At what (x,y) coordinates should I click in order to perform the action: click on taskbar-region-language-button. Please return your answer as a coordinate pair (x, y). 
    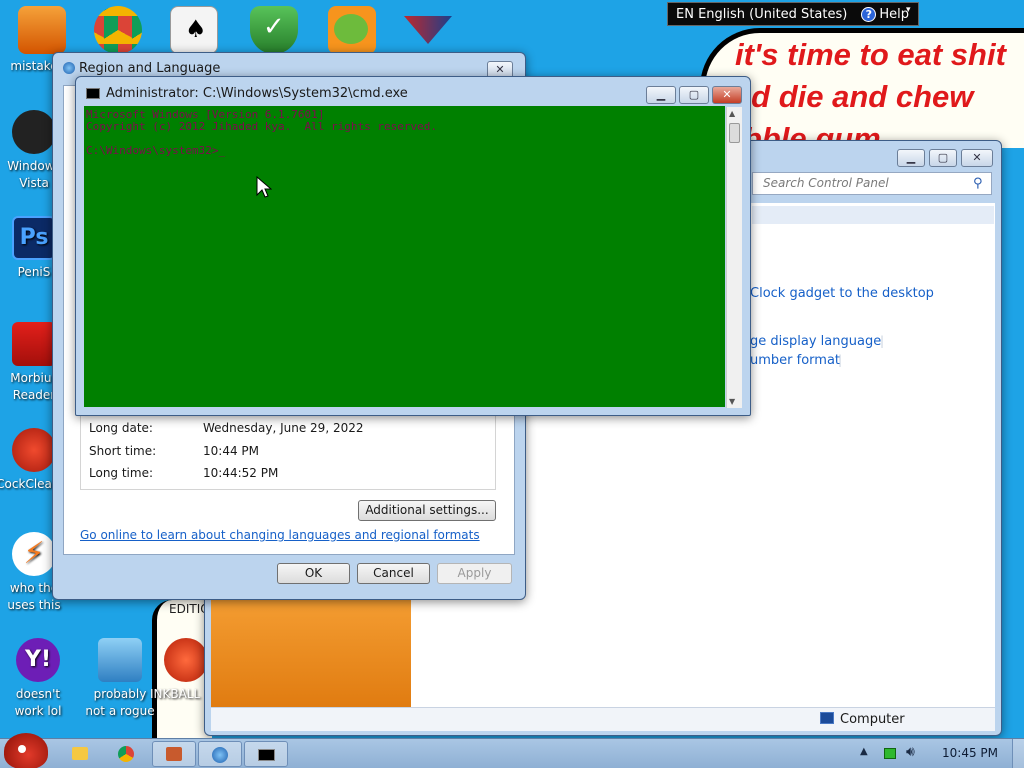
    Looking at the image, I should click on (220, 754).